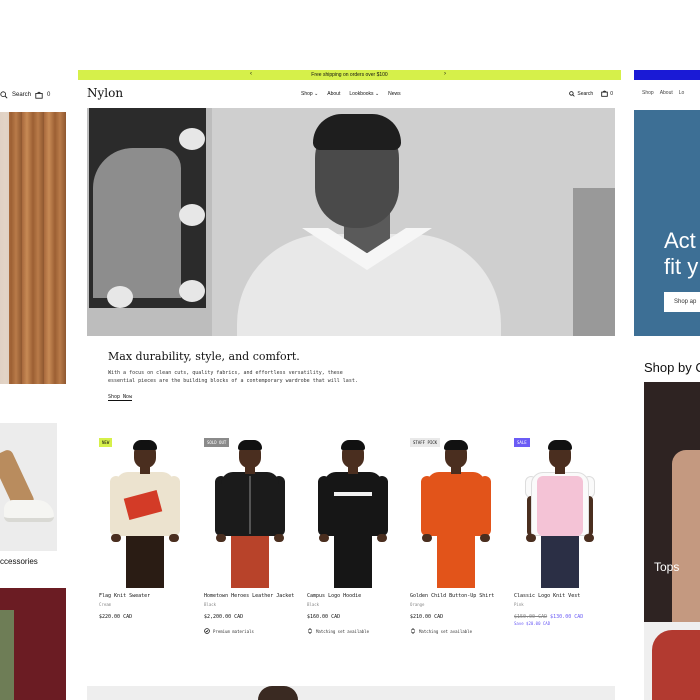  Describe the element at coordinates (547, 596) in the screenshot. I see `product-name: Classic Logo Knit Vest` at that location.